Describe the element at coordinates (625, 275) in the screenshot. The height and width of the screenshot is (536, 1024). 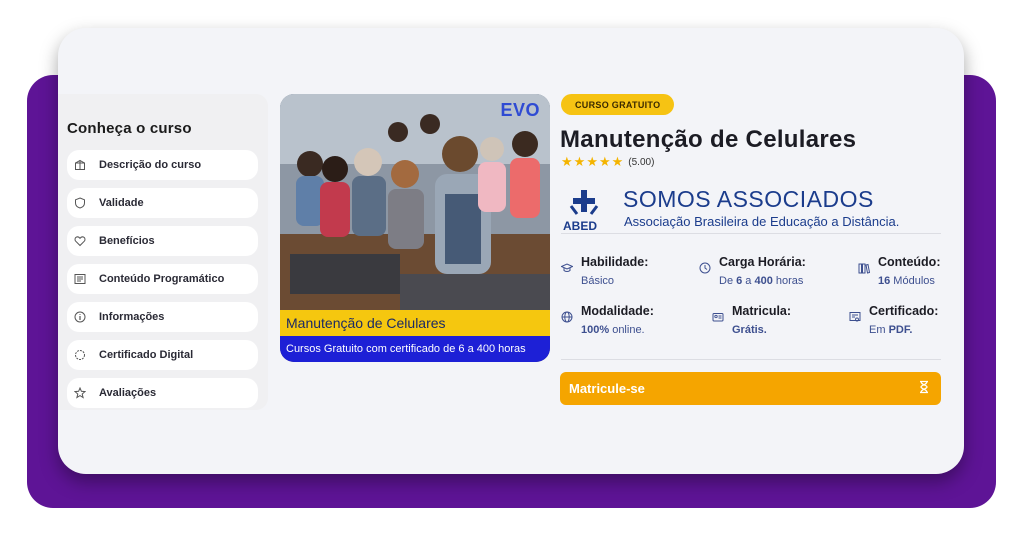
I see `info-habilidade: Habilidade: Básico` at that location.